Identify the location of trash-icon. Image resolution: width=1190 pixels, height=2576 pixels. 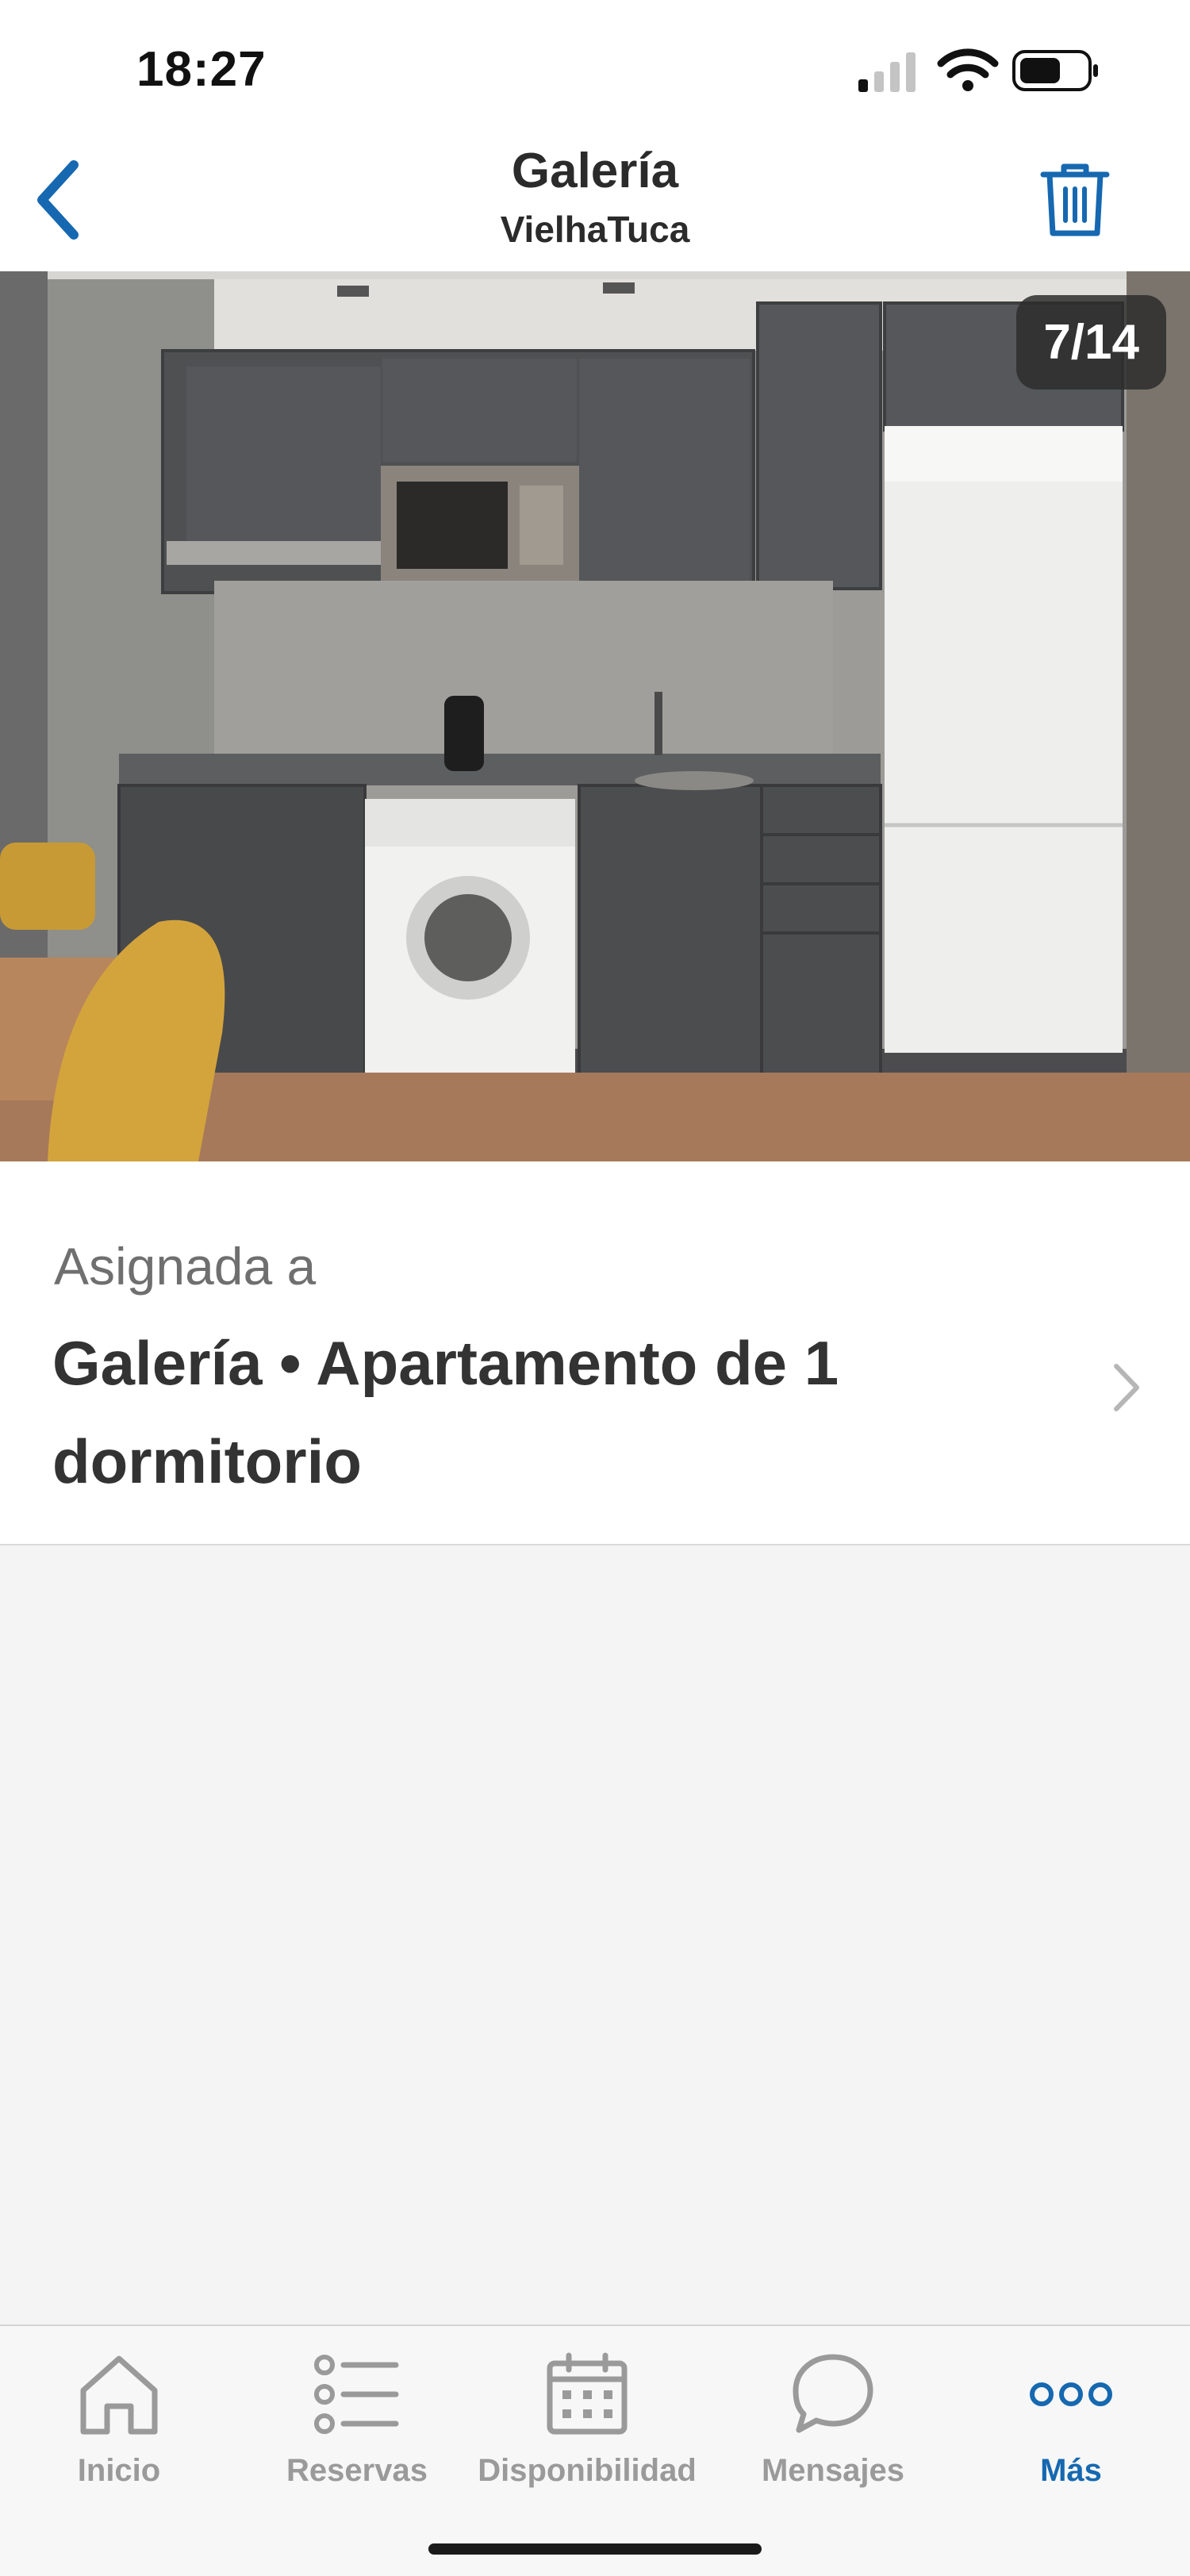
(1075, 199).